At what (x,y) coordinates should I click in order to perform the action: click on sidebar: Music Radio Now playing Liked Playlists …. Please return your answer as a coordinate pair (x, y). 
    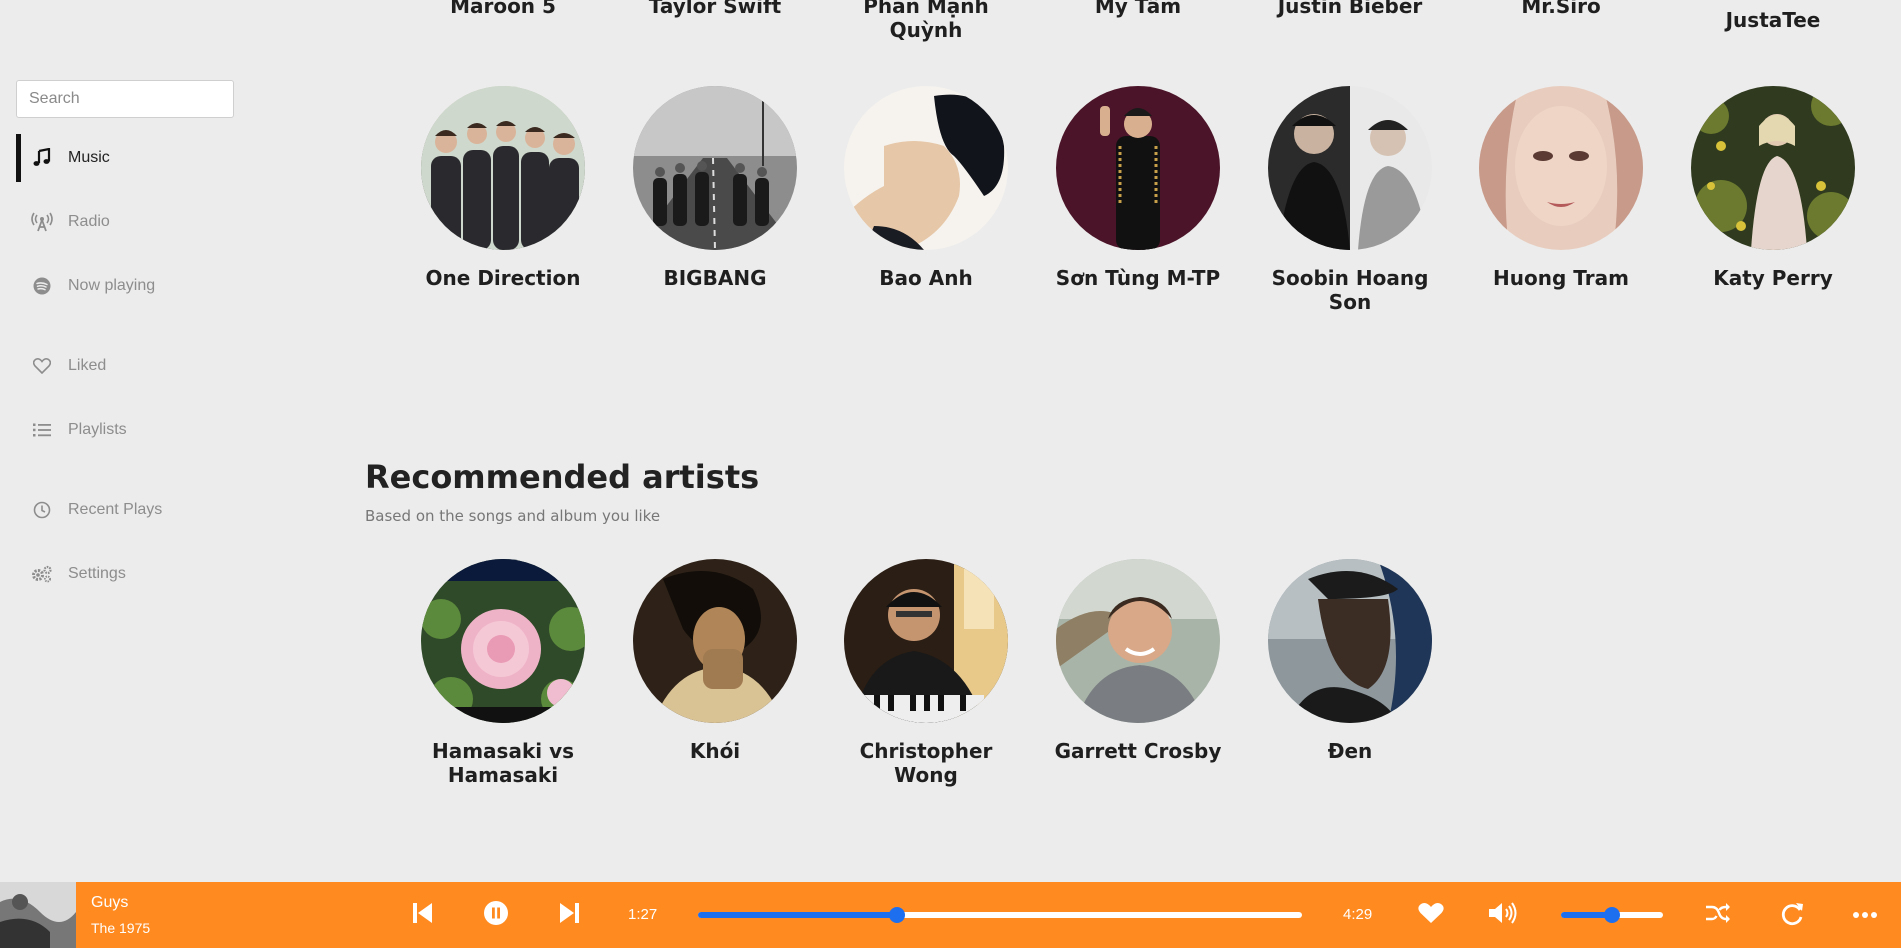
    Looking at the image, I should click on (125, 441).